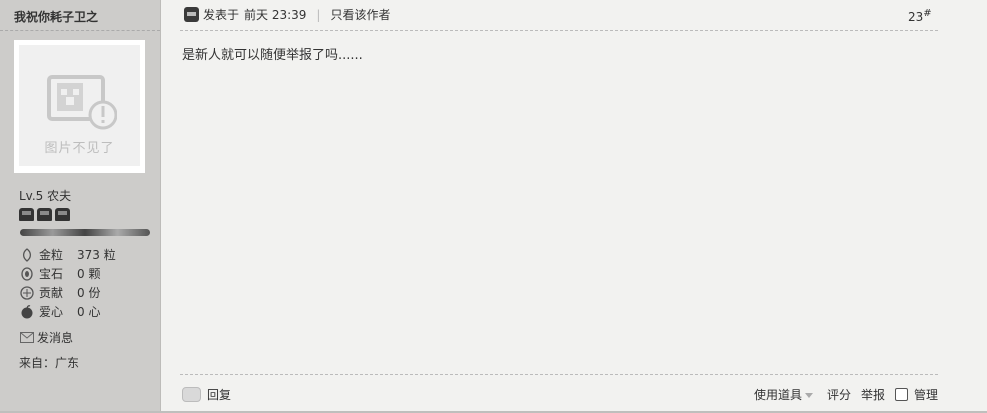 The image size is (987, 413). I want to click on author-location: 来自：广东, so click(49, 363).